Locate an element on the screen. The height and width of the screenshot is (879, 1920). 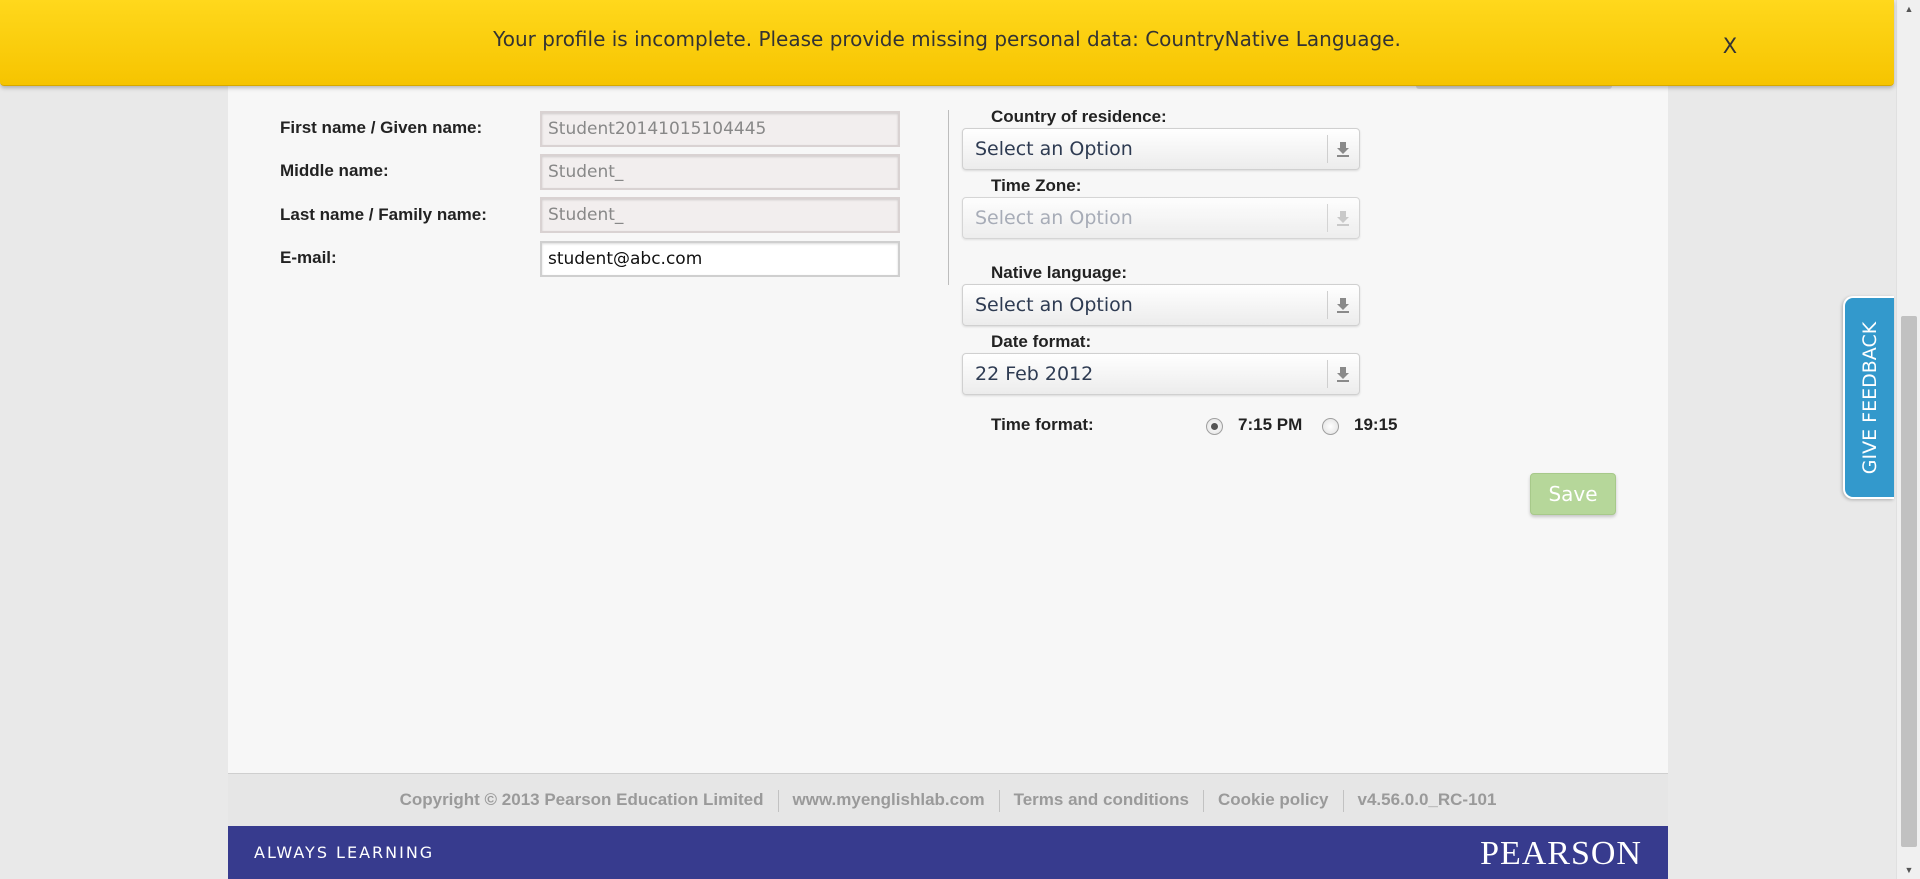
date-format-select: 22 Feb 2012 is located at coordinates (1161, 374).